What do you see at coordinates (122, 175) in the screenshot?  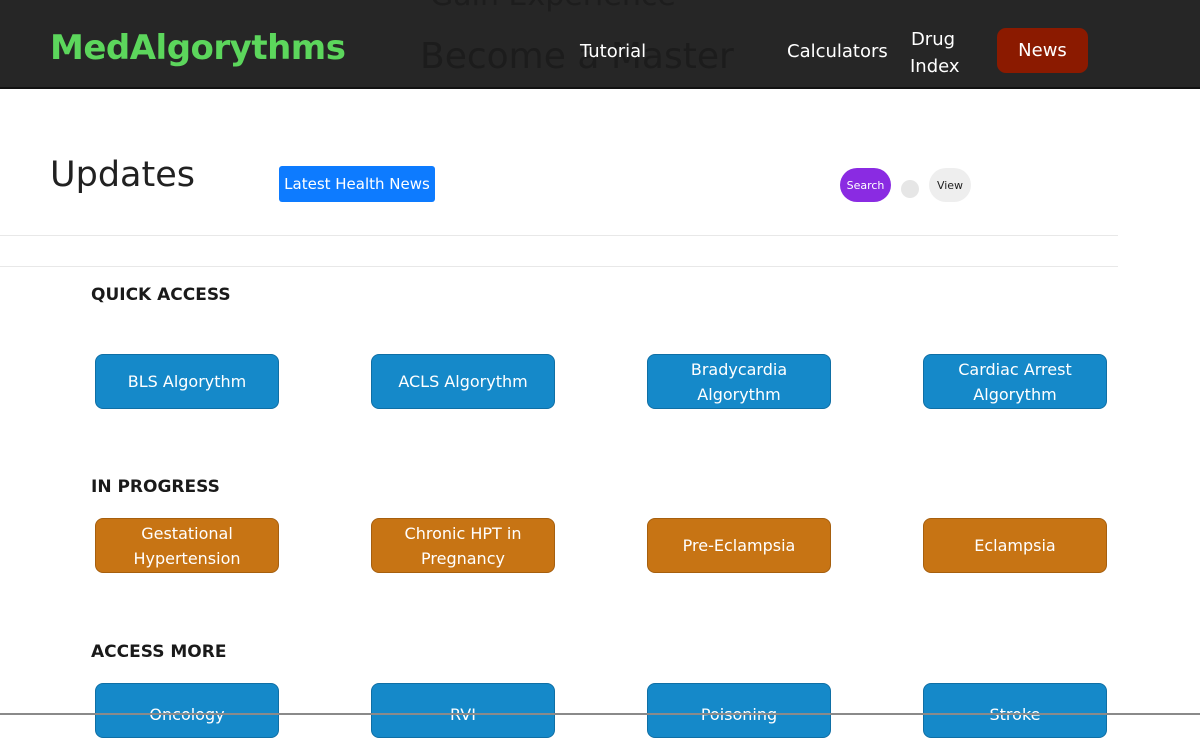 I see `page-title: Updates` at bounding box center [122, 175].